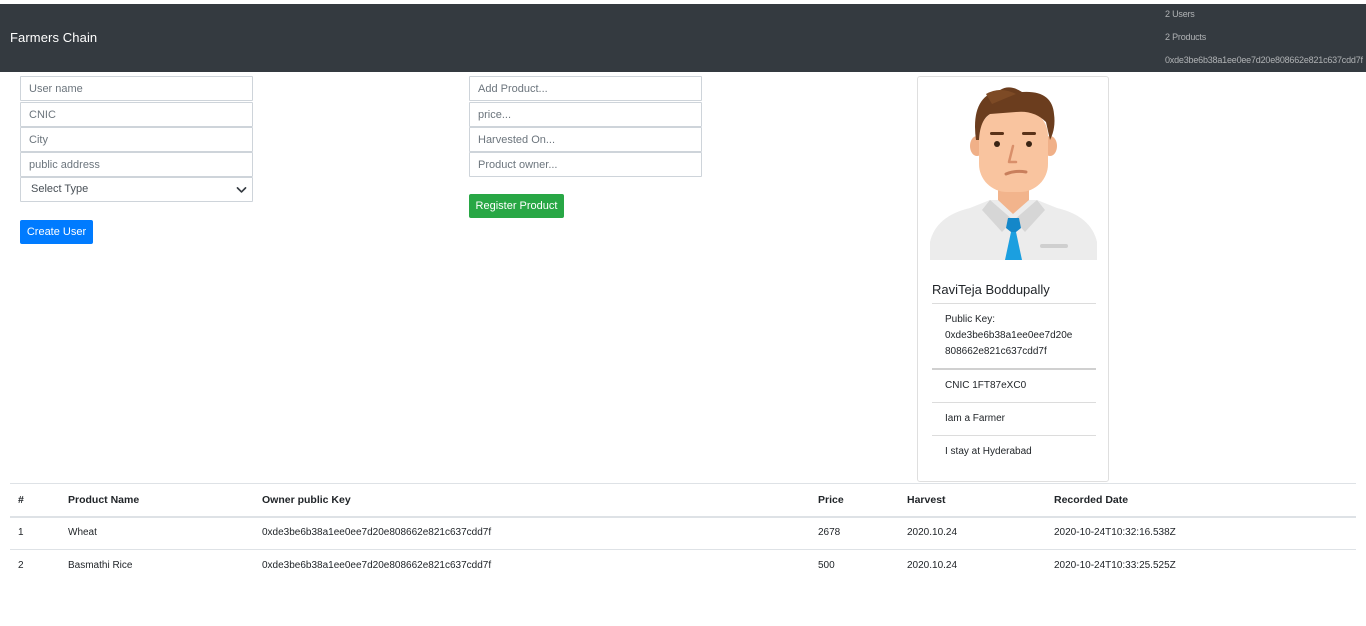 This screenshot has height=626, width=1366. Describe the element at coordinates (585, 88) in the screenshot. I see `product-name-input` at that location.